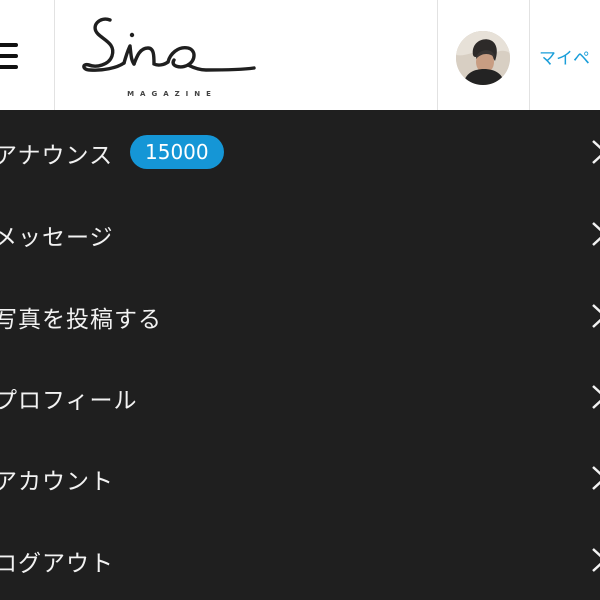  What do you see at coordinates (57, 482) in the screenshot?
I see `menu-item-label: アカウント` at bounding box center [57, 482].